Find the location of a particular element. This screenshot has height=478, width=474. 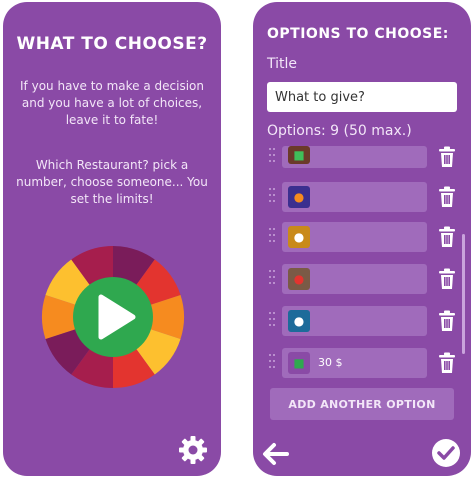

option-value: 30 $ is located at coordinates (330, 362).